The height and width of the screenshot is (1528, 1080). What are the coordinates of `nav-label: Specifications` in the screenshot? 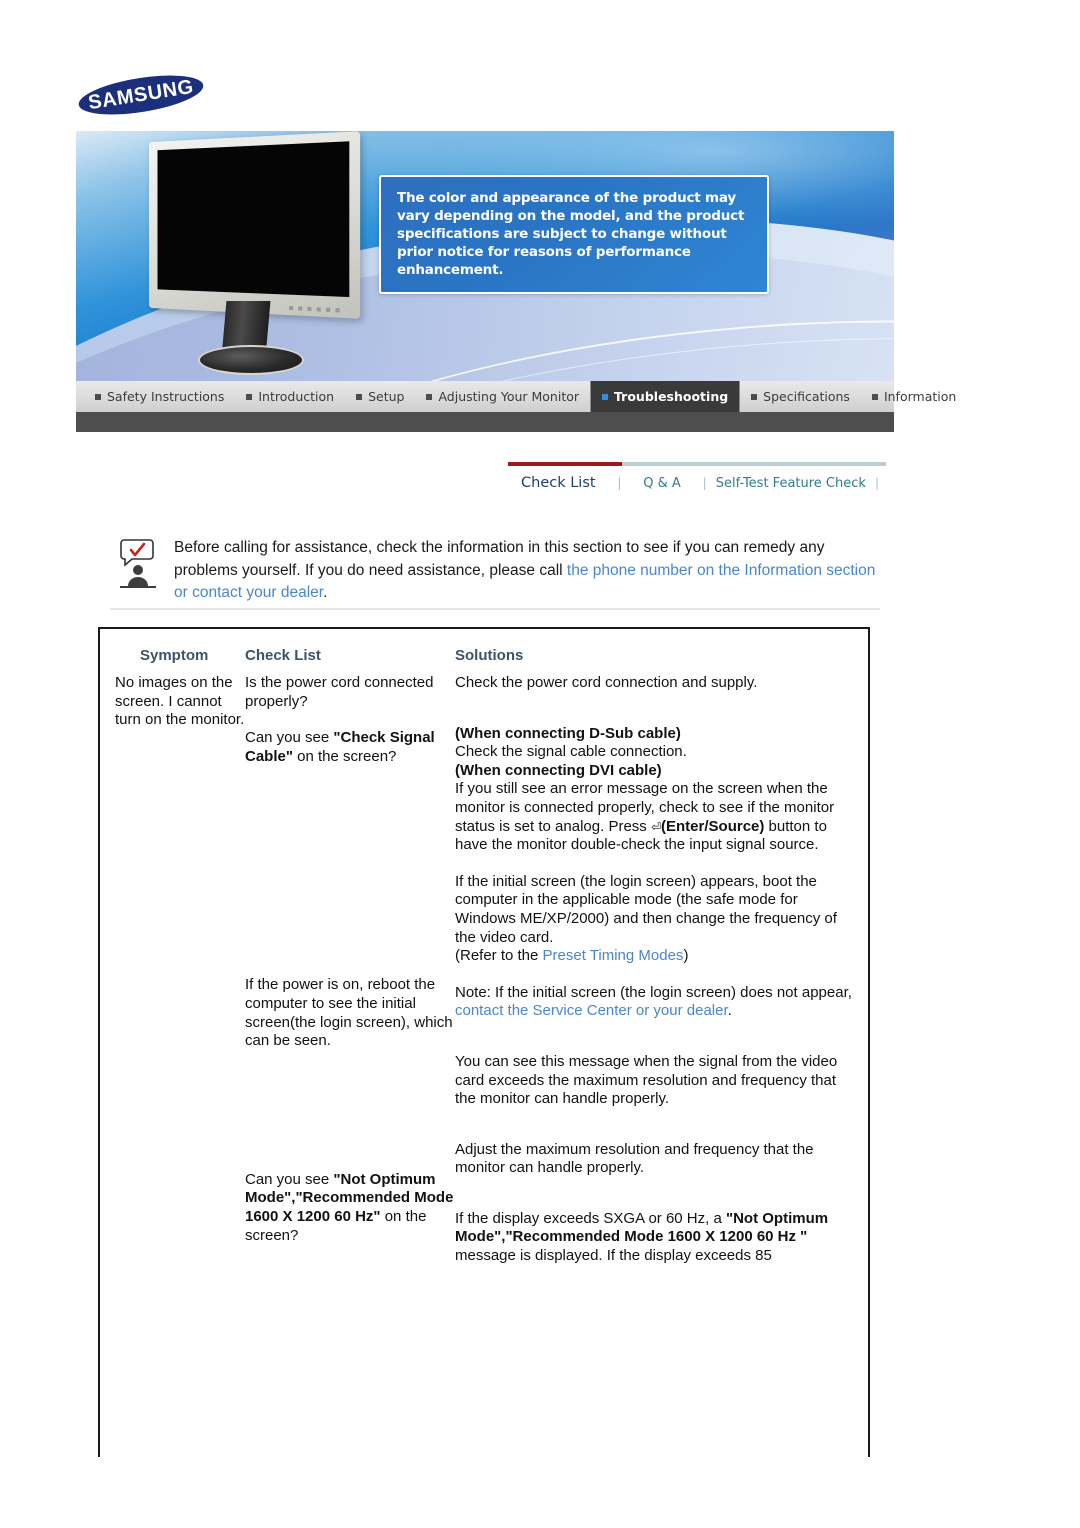 It's located at (806, 396).